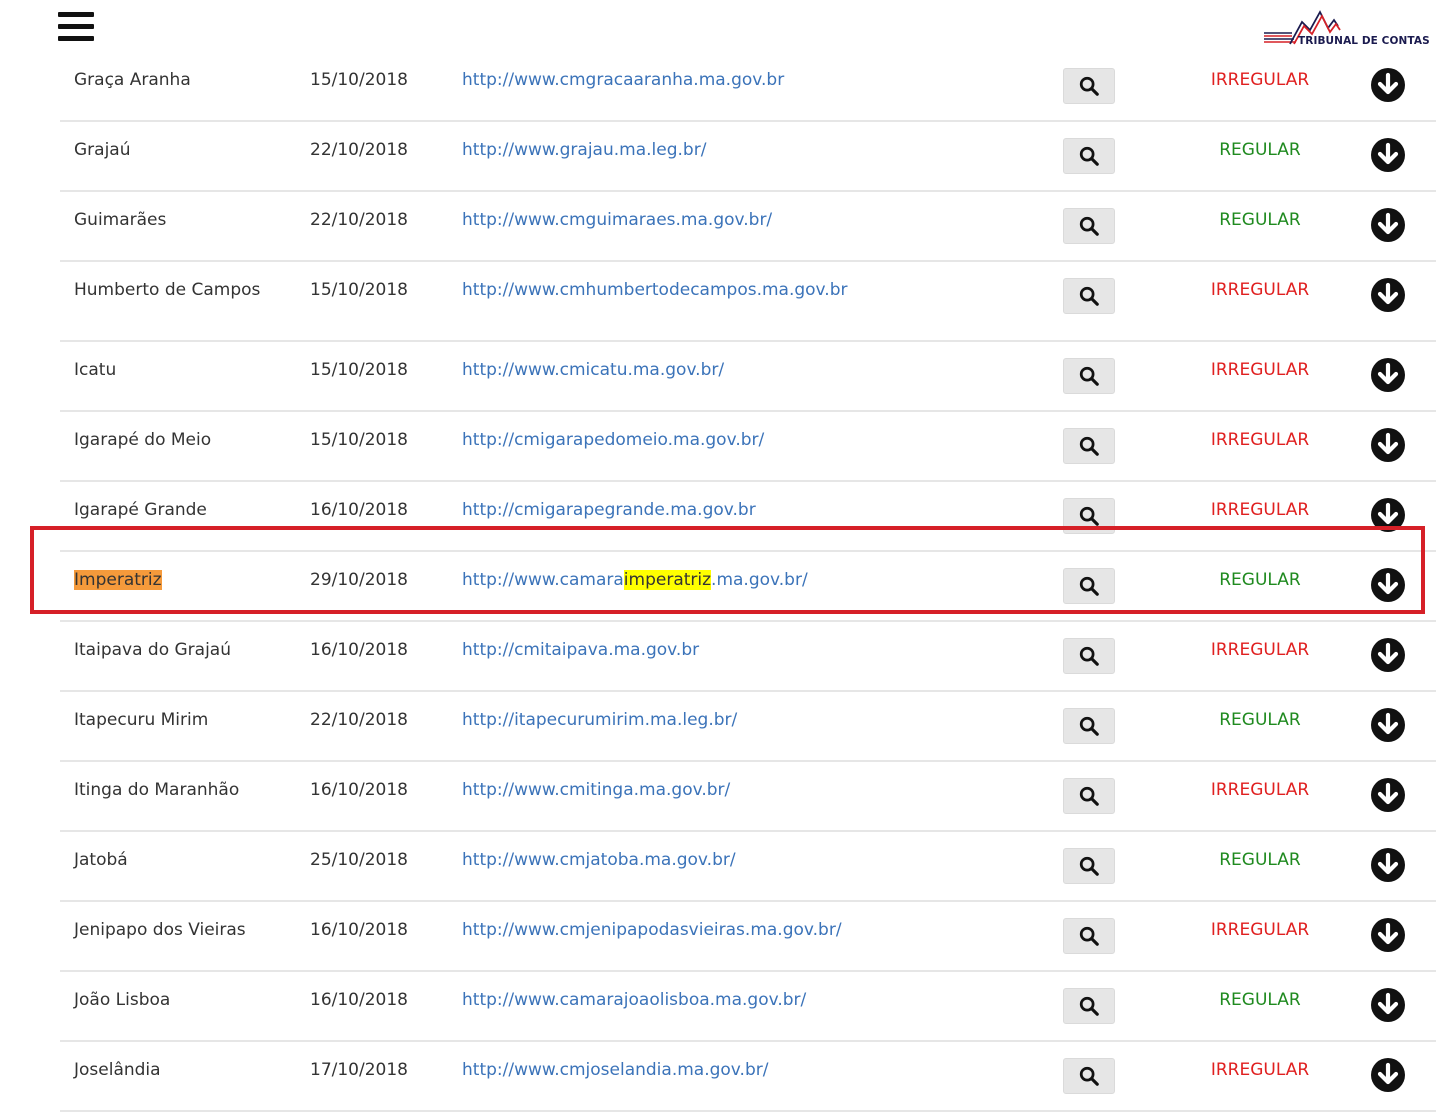 Image resolution: width=1436 pixels, height=1112 pixels. I want to click on hamburger-menu-icon, so click(76, 28).